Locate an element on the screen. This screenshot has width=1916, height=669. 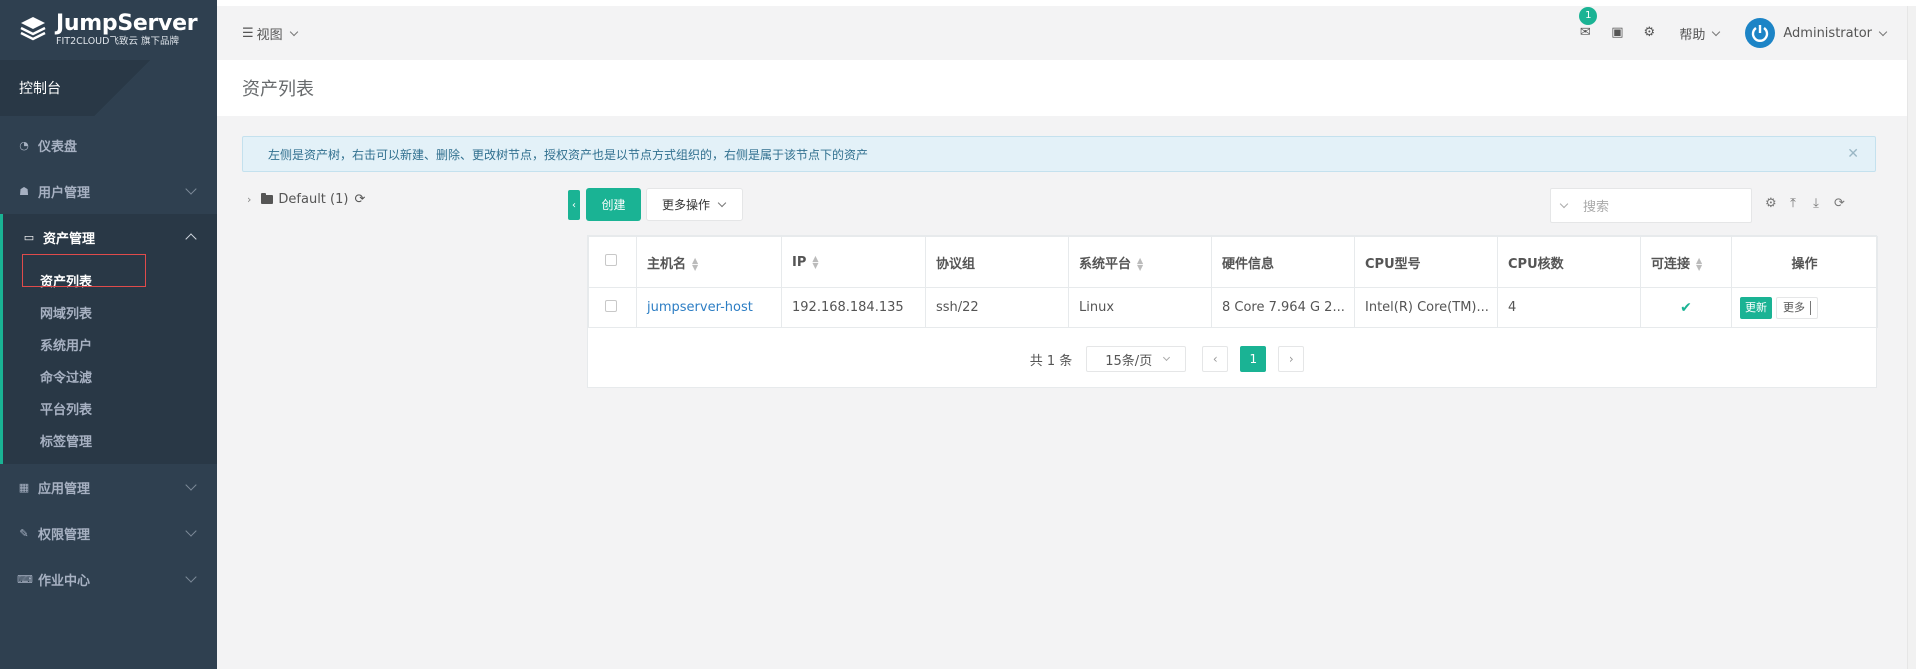
page-title: 资产列表 is located at coordinates (1062, 88).